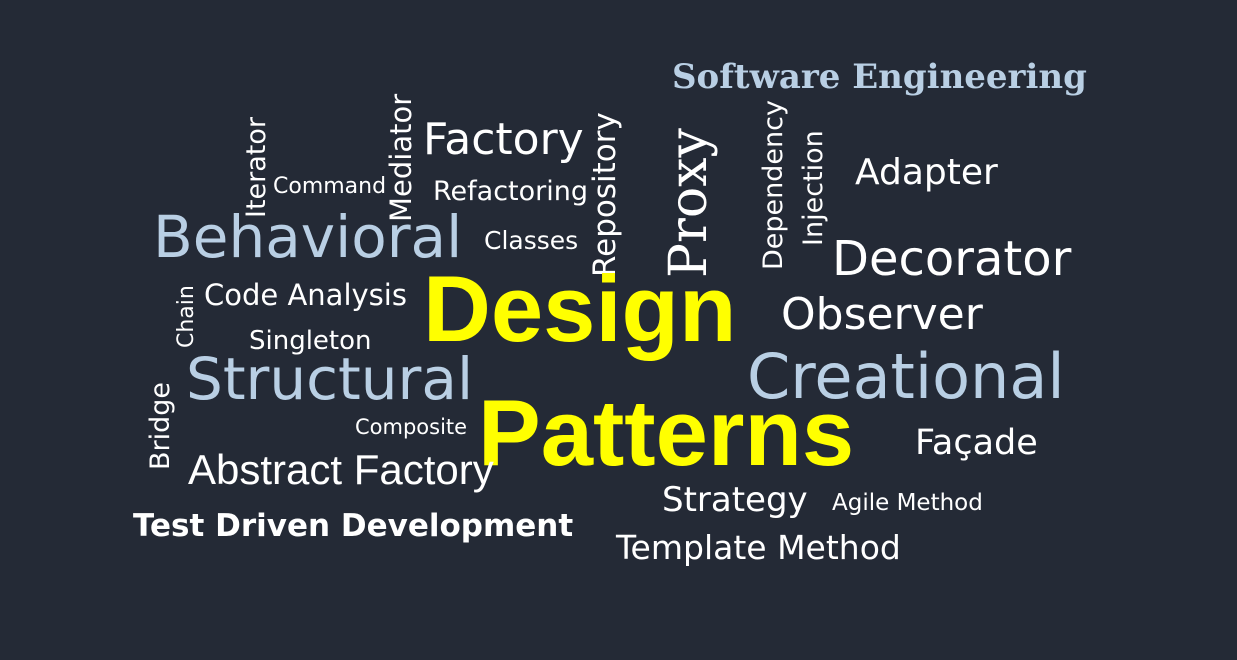  I want to click on word-decorator: Decorator, so click(952, 259).